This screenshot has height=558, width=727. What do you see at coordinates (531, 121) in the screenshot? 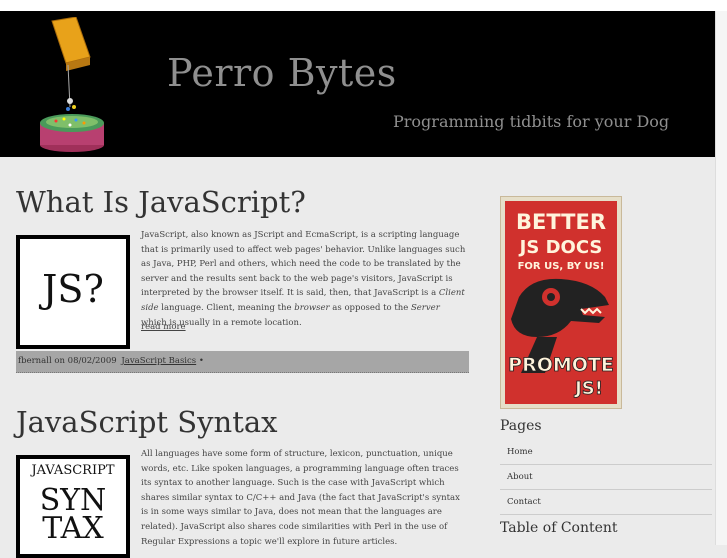
I see `site-tagline: Programming tidbits for your Dog` at bounding box center [531, 121].